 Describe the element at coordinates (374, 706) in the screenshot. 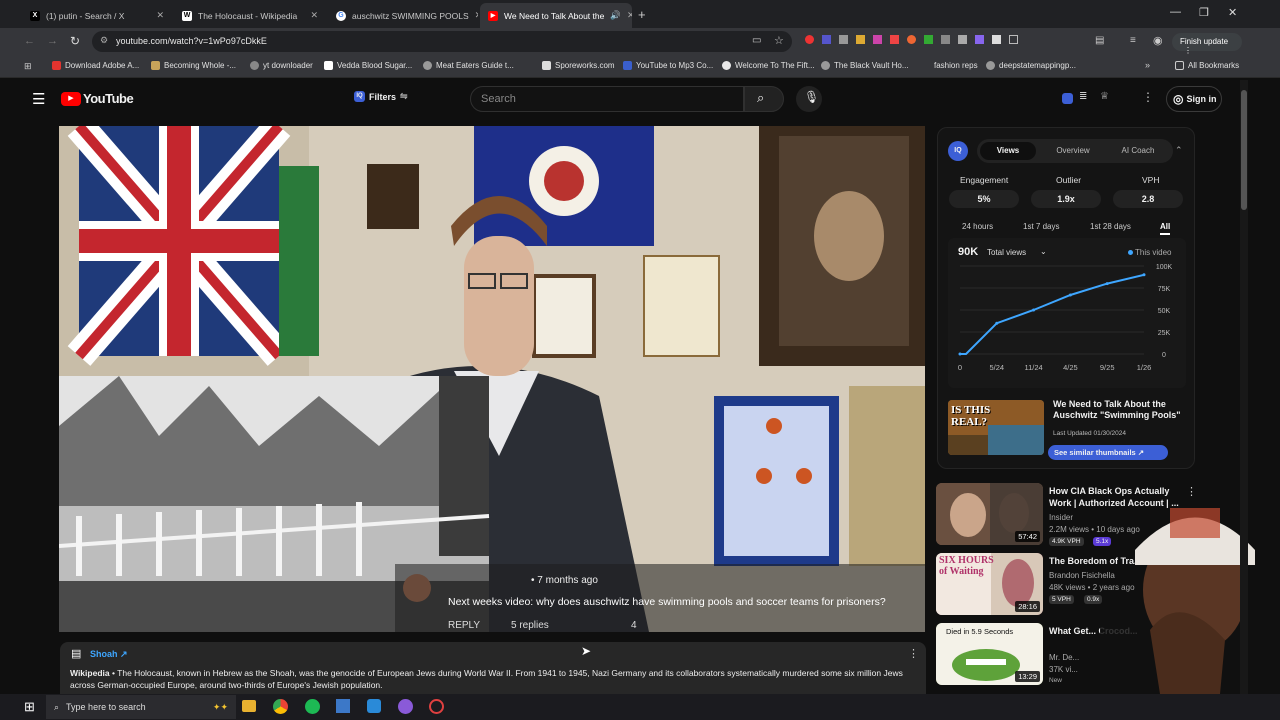

I see `telegram-icon` at that location.